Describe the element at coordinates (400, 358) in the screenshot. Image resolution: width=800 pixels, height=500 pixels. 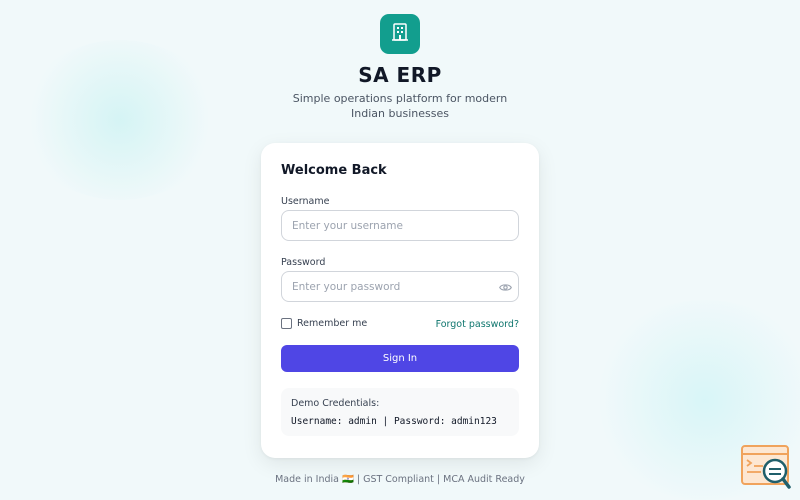
I see `sign-in-button: Sign In` at that location.